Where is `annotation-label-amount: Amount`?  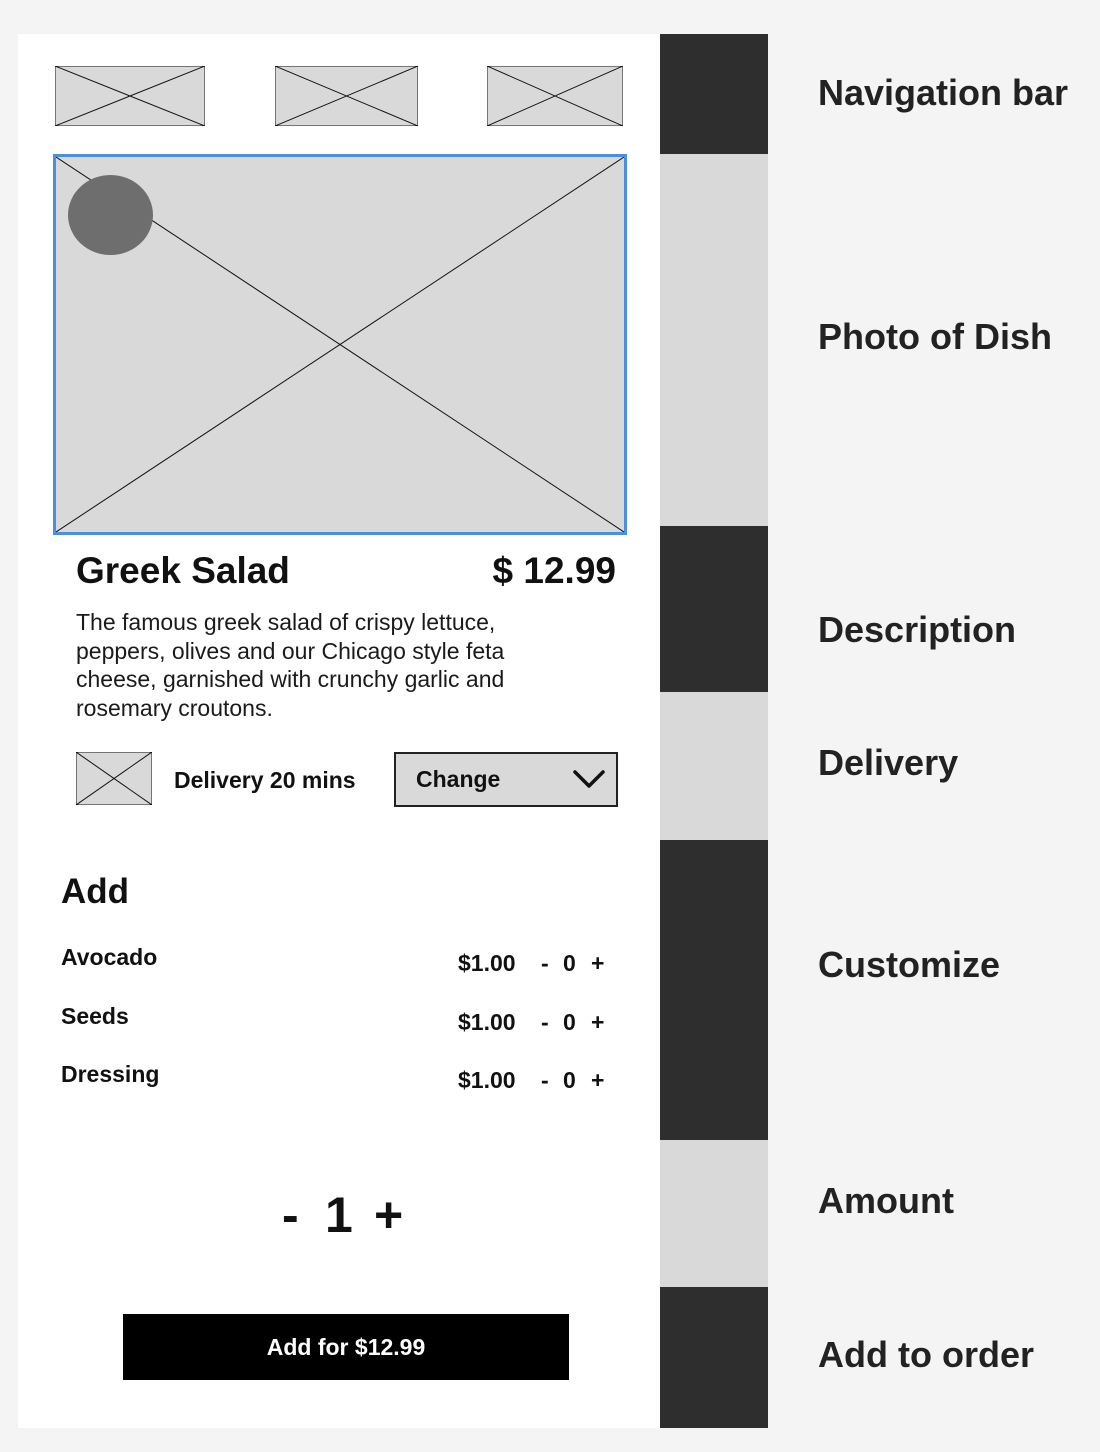
annotation-label-amount: Amount is located at coordinates (886, 1200).